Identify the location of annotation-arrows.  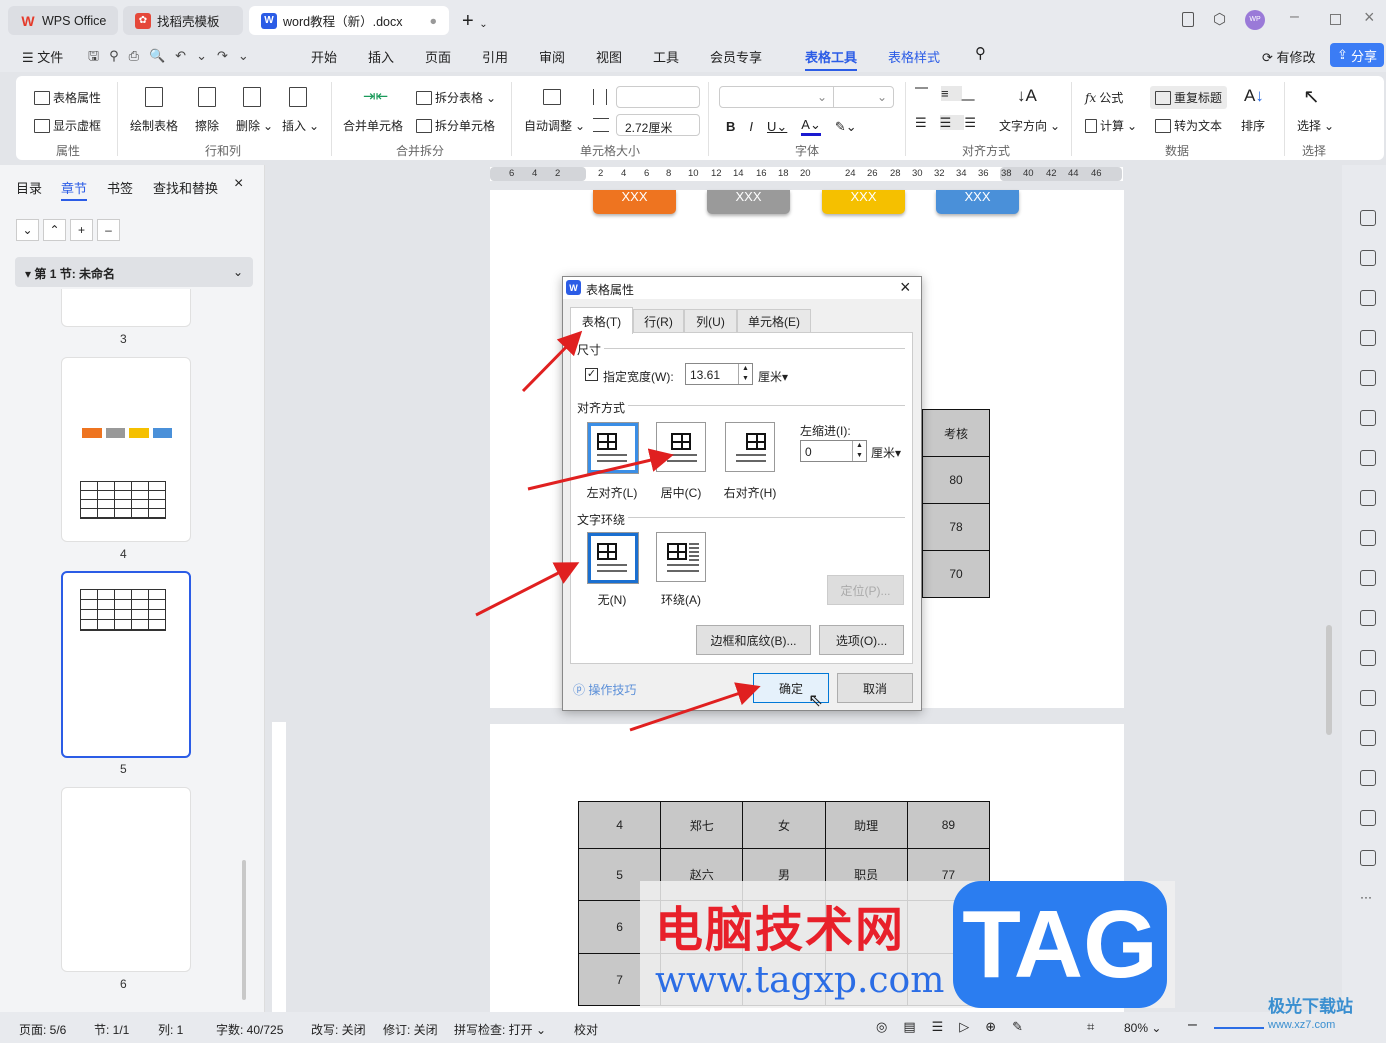
(618, 531).